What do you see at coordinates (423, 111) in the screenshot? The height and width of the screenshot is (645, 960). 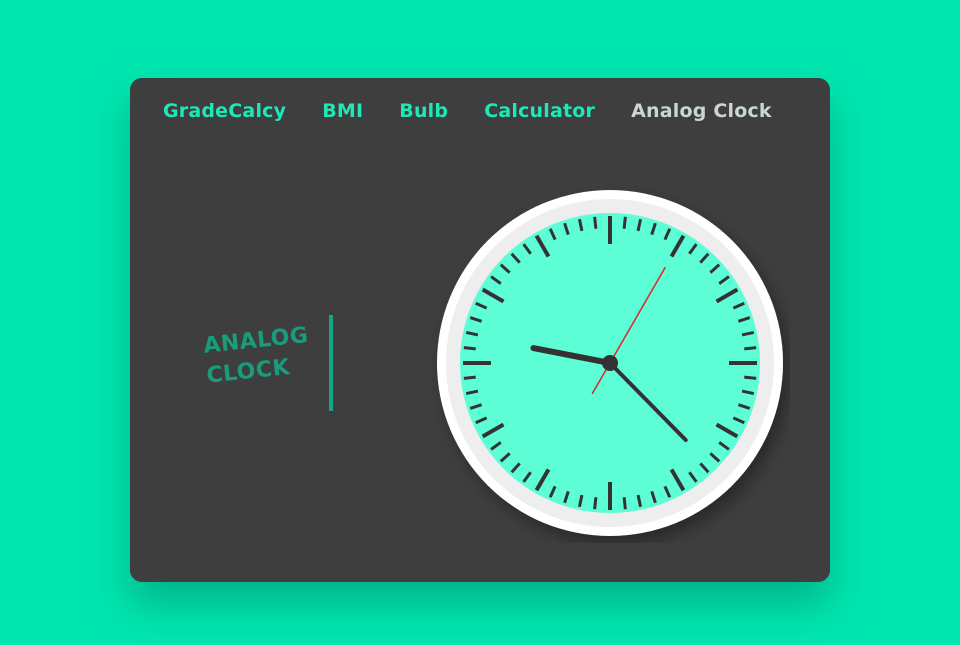 I see `nav-item-bulb: Bulb` at bounding box center [423, 111].